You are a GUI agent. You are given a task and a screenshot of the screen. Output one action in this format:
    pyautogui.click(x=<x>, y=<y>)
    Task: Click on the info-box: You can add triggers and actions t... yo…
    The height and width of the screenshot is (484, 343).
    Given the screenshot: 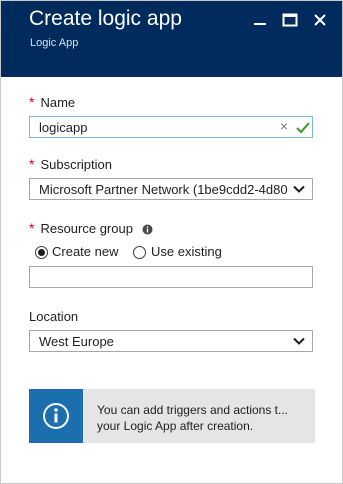 What is the action you would take?
    pyautogui.click(x=172, y=416)
    